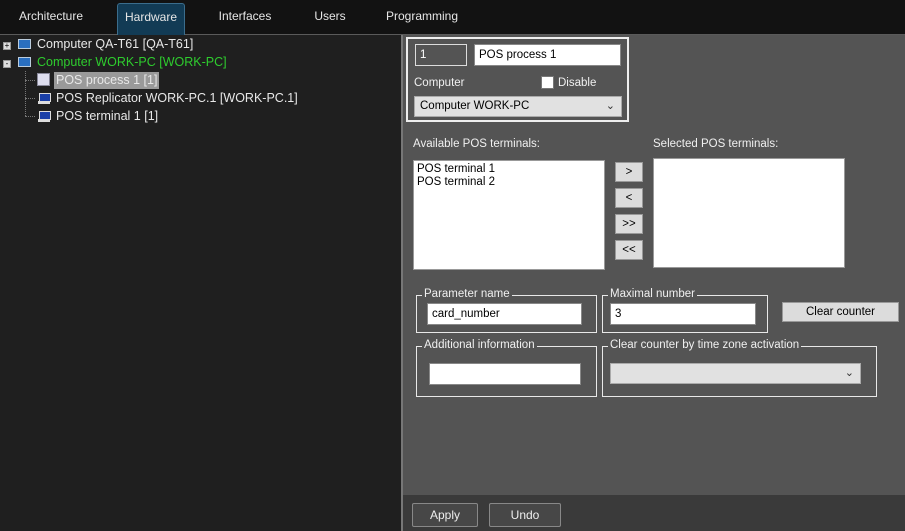  Describe the element at coordinates (629, 198) in the screenshot. I see `remove-button: <` at that location.